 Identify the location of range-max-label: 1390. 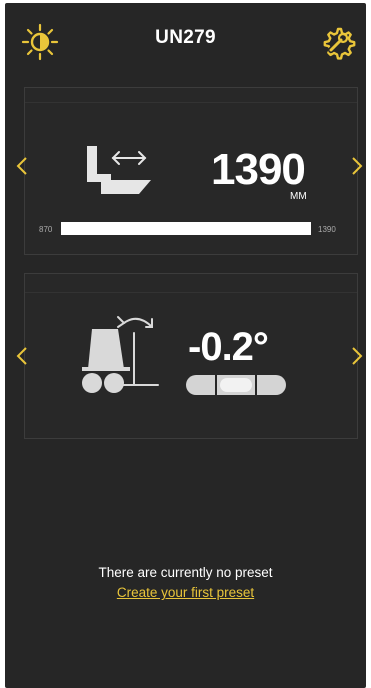
(327, 229).